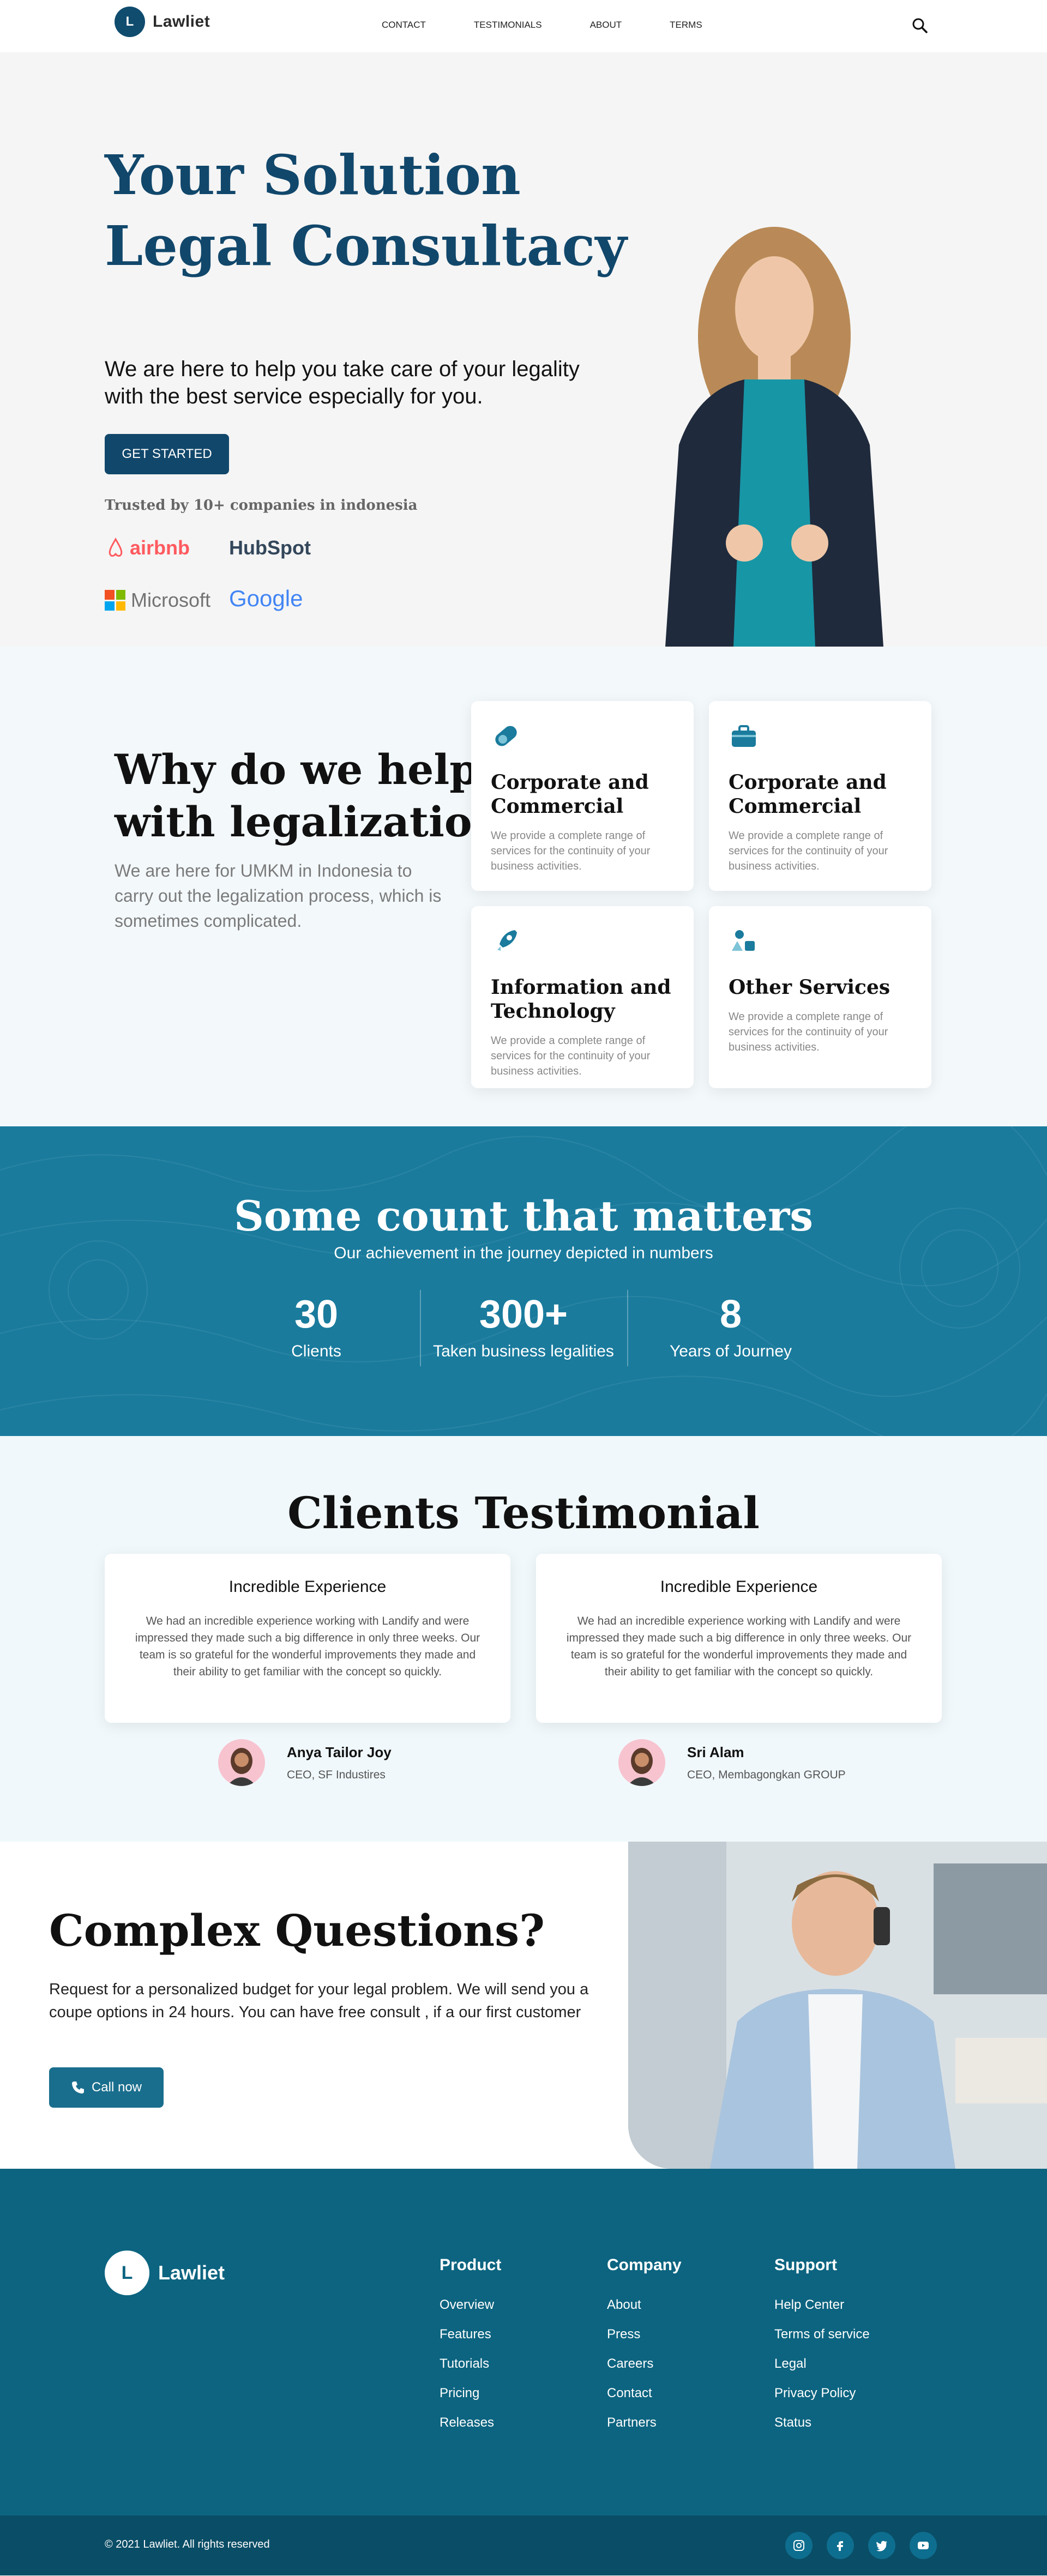  Describe the element at coordinates (920, 26) in the screenshot. I see `search-icon` at that location.